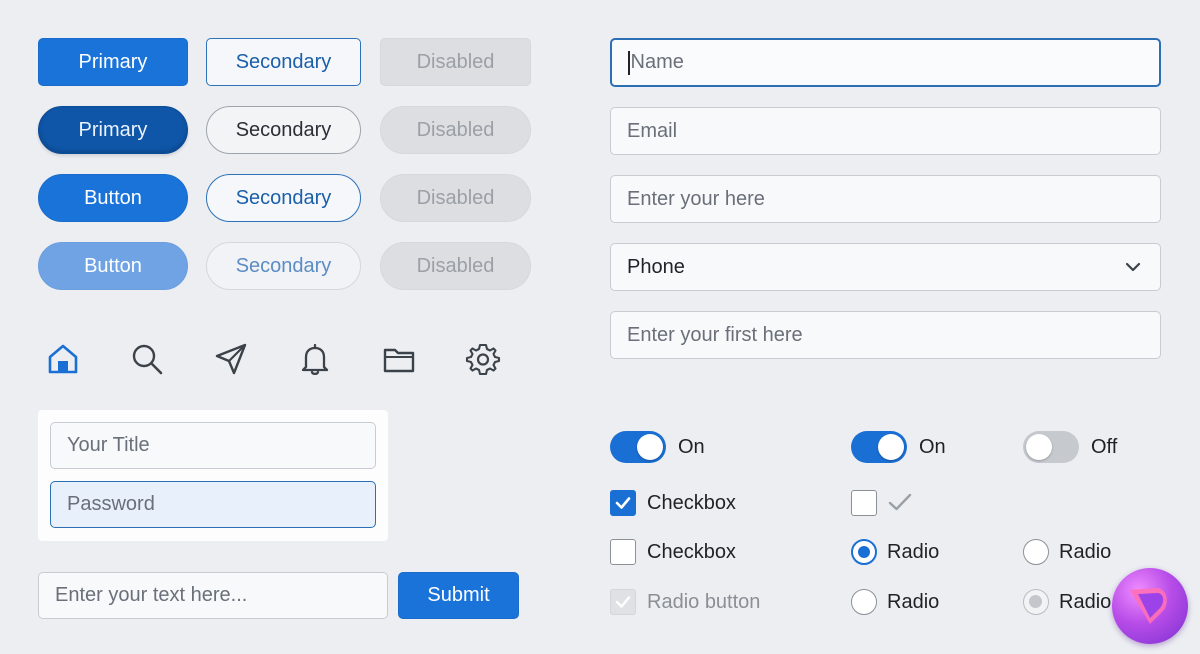 The image size is (1200, 654). Describe the element at coordinates (691, 552) in the screenshot. I see `checkbox-empty-label: Checkbox` at that location.